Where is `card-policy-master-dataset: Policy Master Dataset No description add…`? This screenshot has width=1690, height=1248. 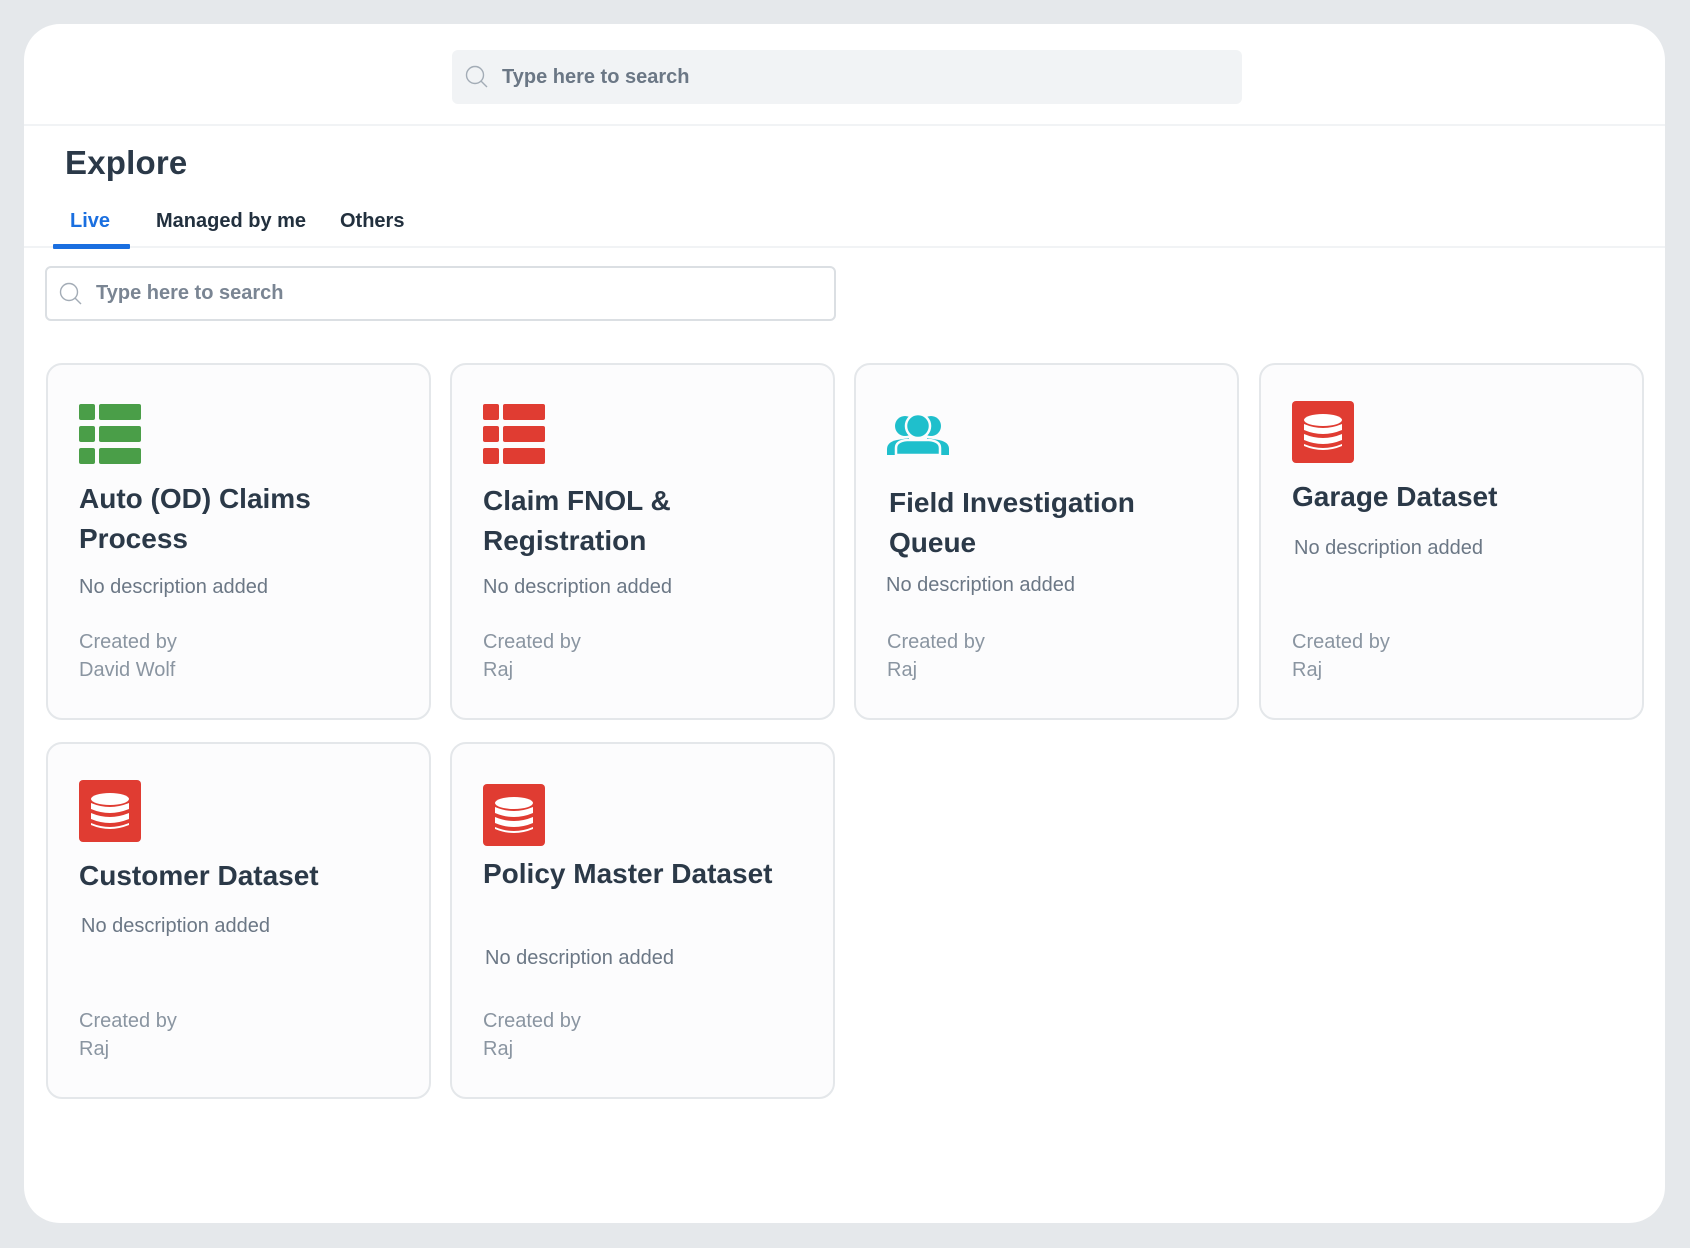
card-policy-master-dataset: Policy Master Dataset No description add… is located at coordinates (642, 920).